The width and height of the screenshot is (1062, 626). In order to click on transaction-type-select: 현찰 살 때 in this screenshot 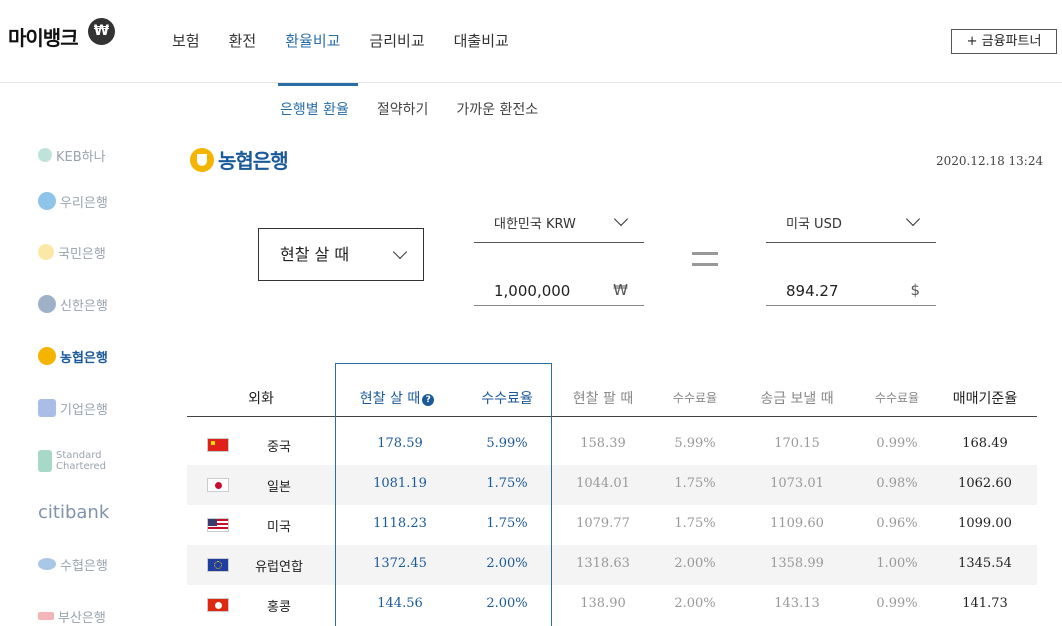, I will do `click(341, 254)`.